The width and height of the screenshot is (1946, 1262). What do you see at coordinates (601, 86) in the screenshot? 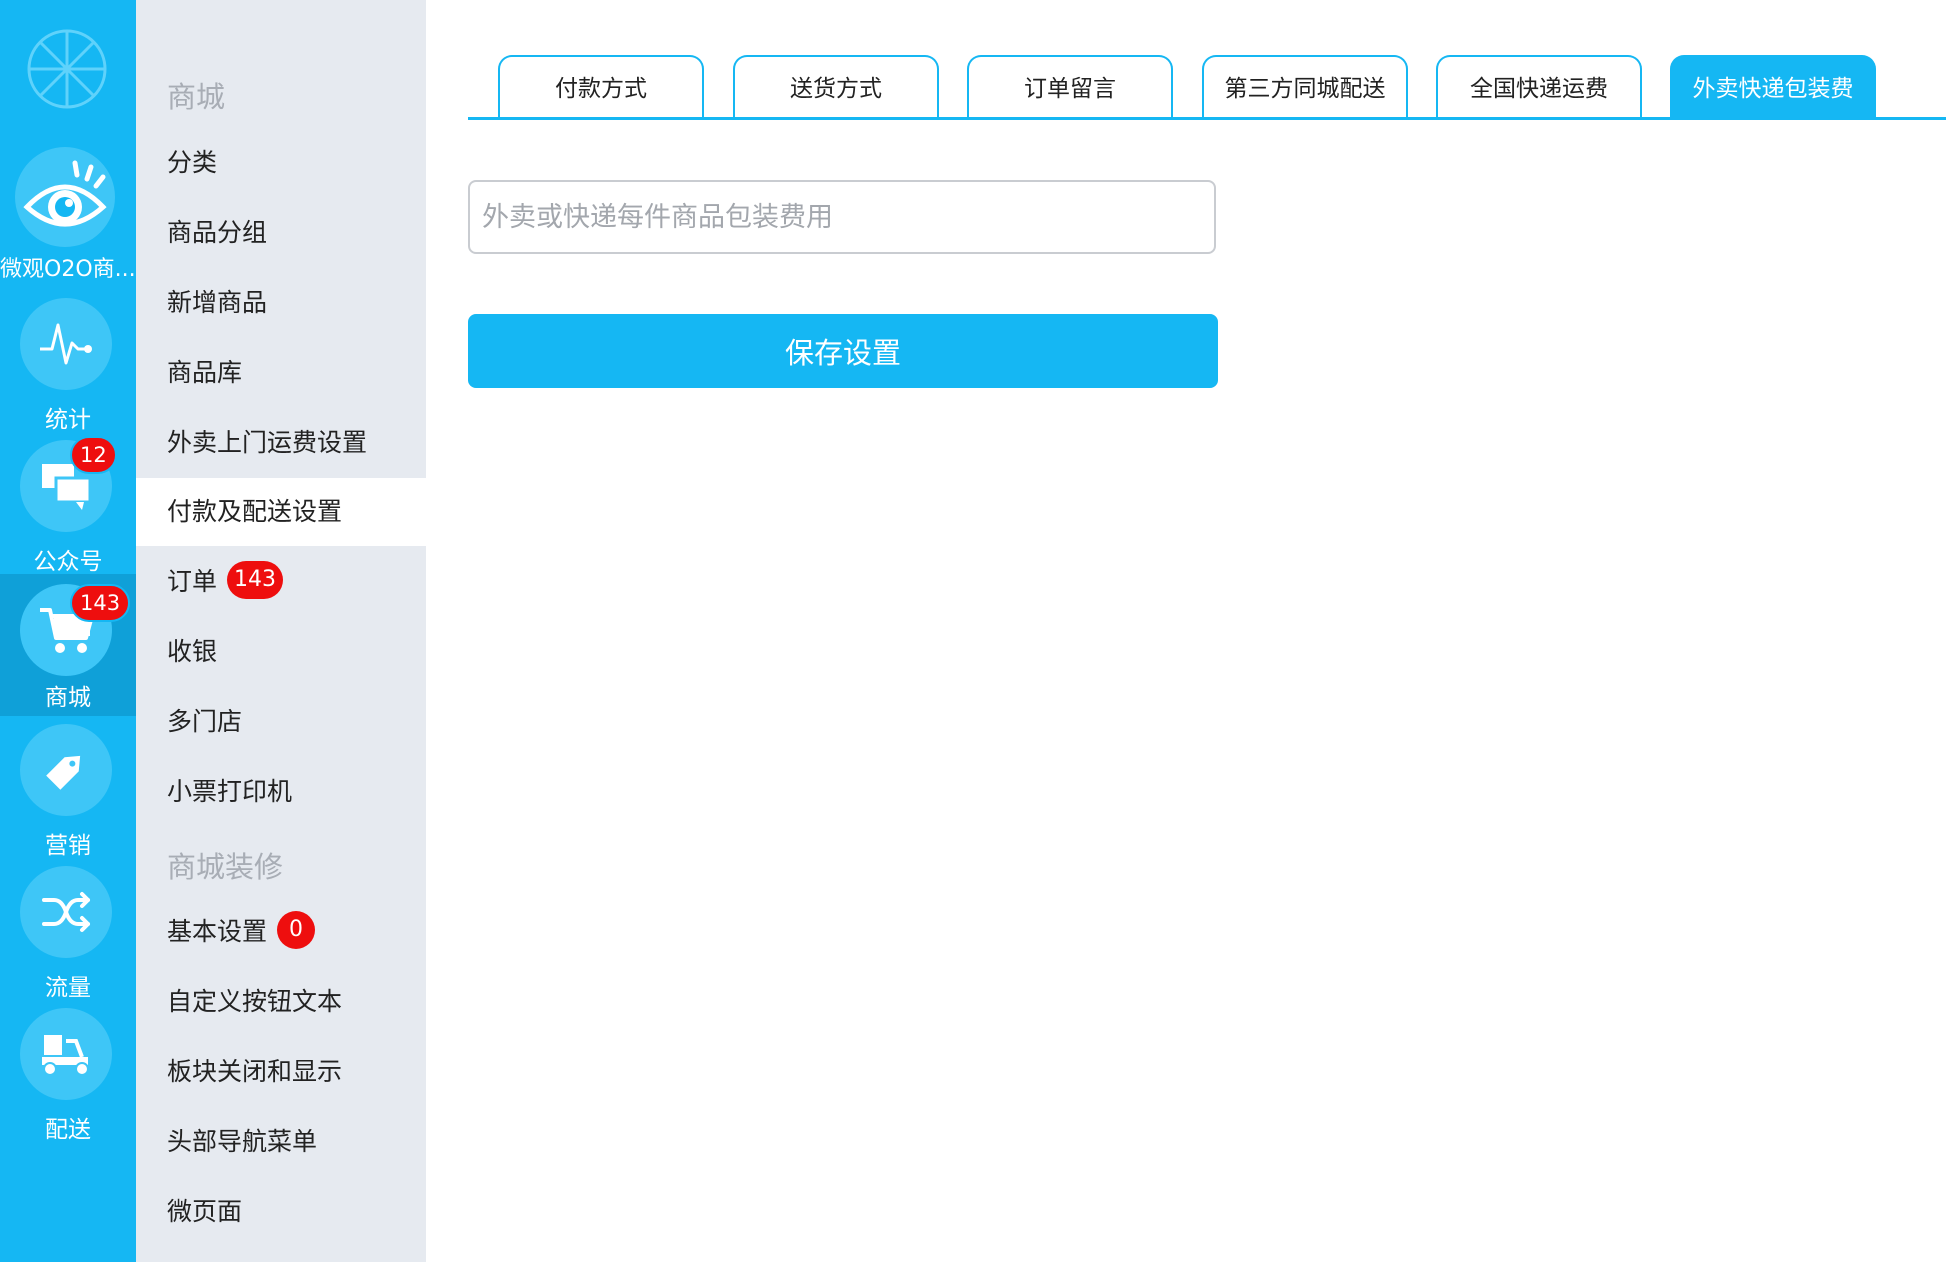
I see `tab-payment-method: 付款方式` at bounding box center [601, 86].